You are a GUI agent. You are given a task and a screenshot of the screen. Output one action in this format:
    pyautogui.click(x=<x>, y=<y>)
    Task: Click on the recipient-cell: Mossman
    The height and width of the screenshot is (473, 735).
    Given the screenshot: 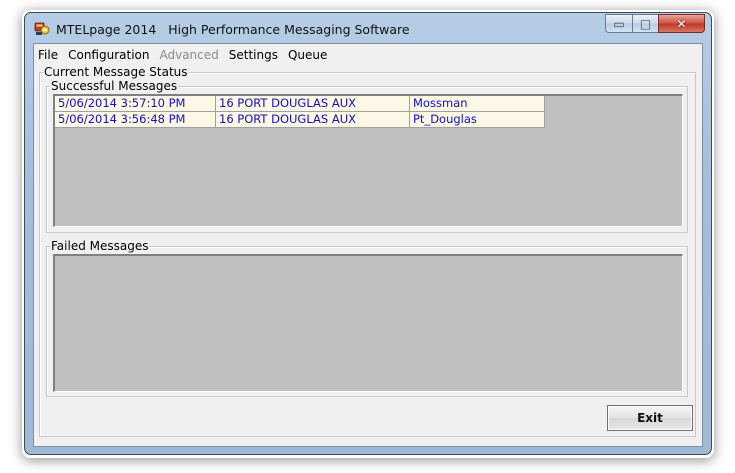 What is the action you would take?
    pyautogui.click(x=477, y=104)
    